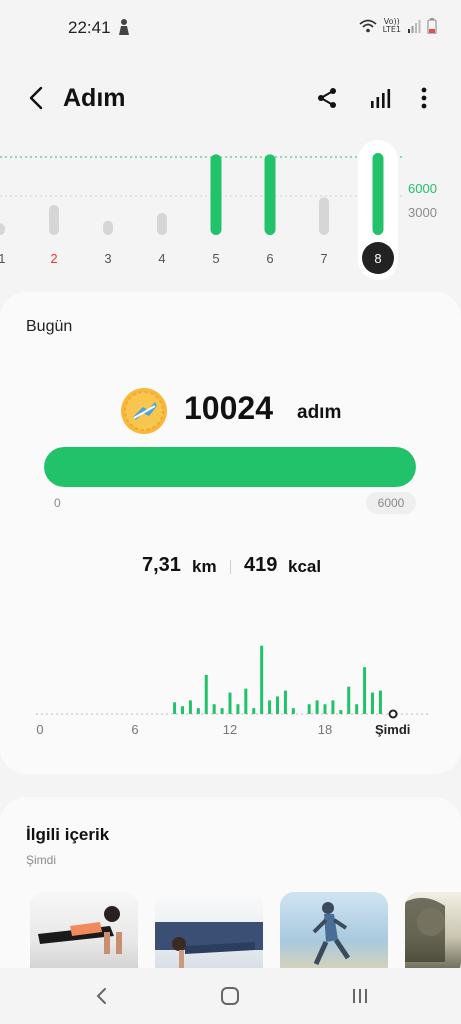 Image resolution: width=461 pixels, height=1024 pixels. What do you see at coordinates (228, 408) in the screenshot?
I see `step-count: 10024` at bounding box center [228, 408].